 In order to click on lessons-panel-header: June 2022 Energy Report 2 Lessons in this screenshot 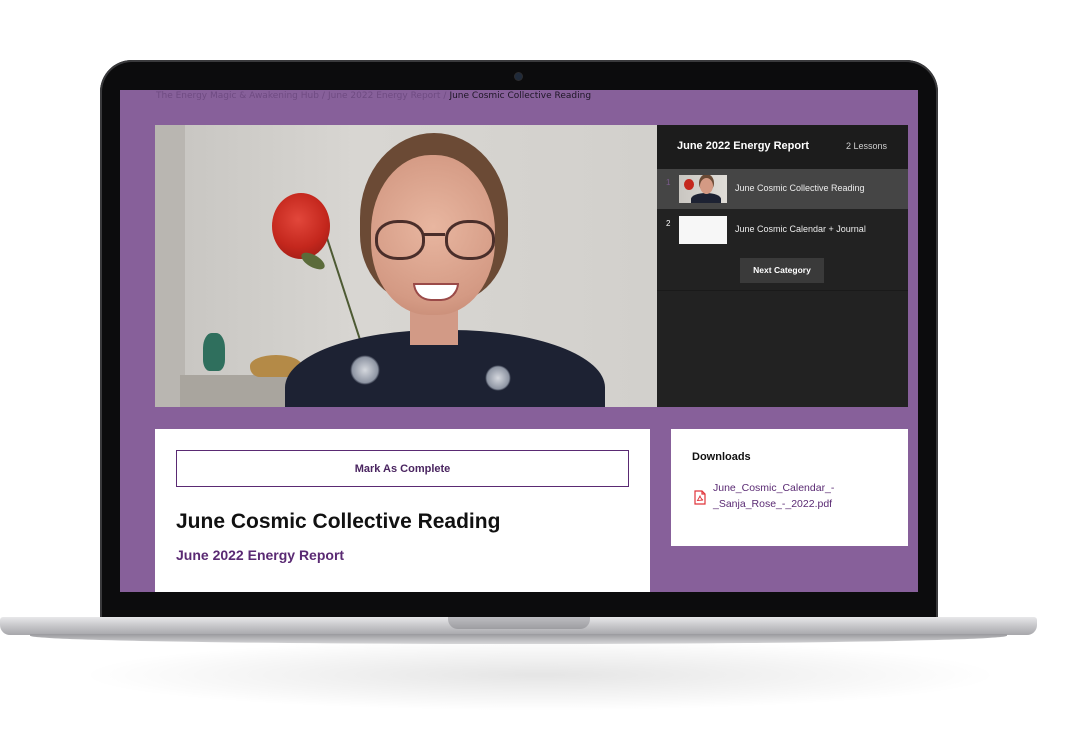, I will do `click(782, 147)`.